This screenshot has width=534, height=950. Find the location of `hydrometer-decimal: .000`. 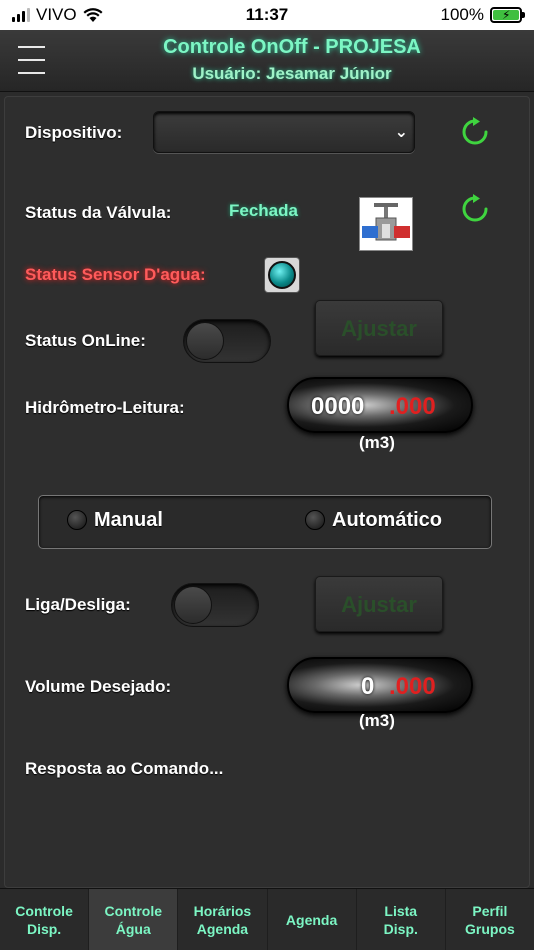

hydrometer-decimal: .000 is located at coordinates (412, 406).